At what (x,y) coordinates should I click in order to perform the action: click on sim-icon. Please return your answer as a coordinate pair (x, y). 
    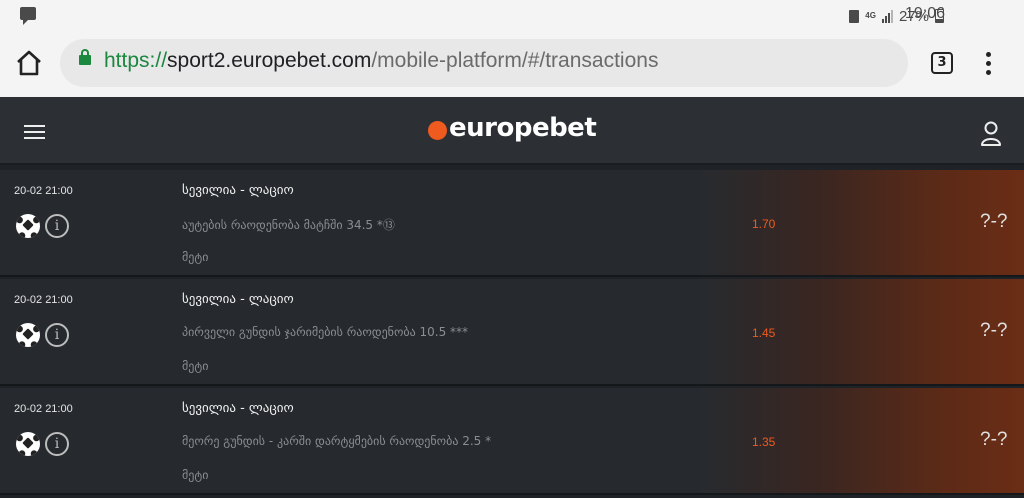
    Looking at the image, I should click on (854, 16).